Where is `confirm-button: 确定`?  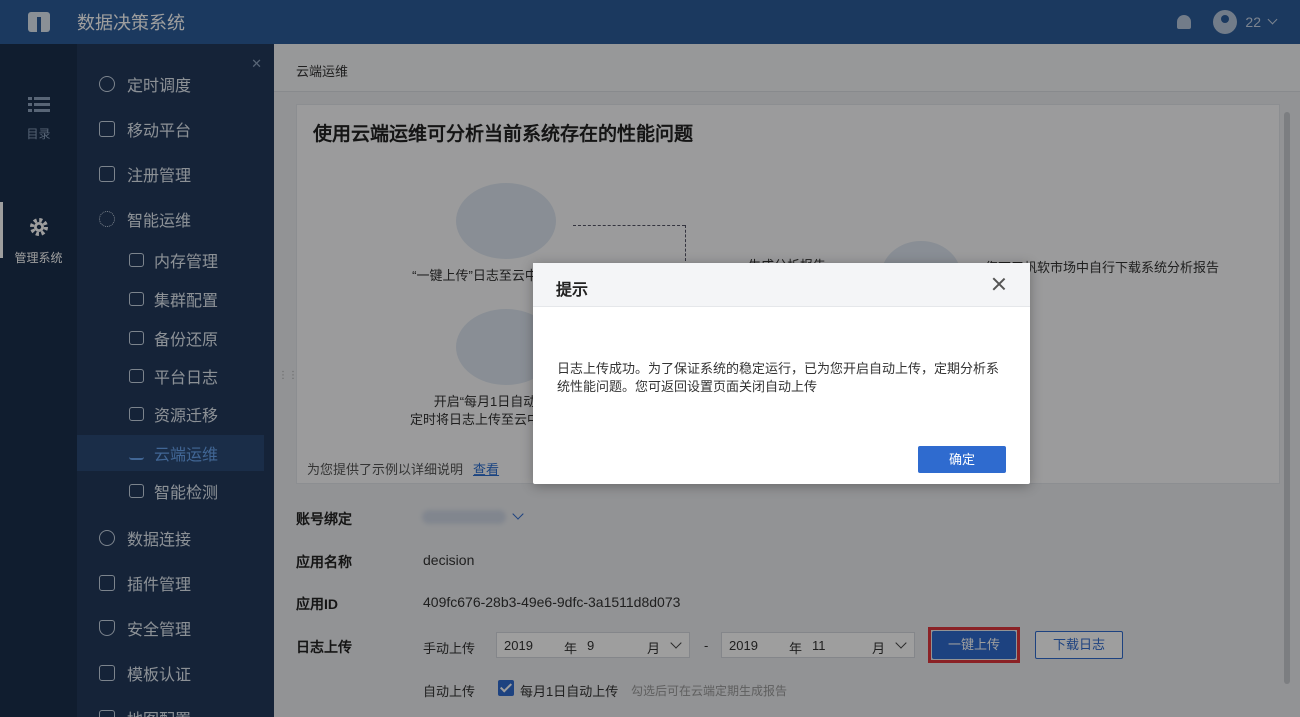 confirm-button: 确定 is located at coordinates (962, 459).